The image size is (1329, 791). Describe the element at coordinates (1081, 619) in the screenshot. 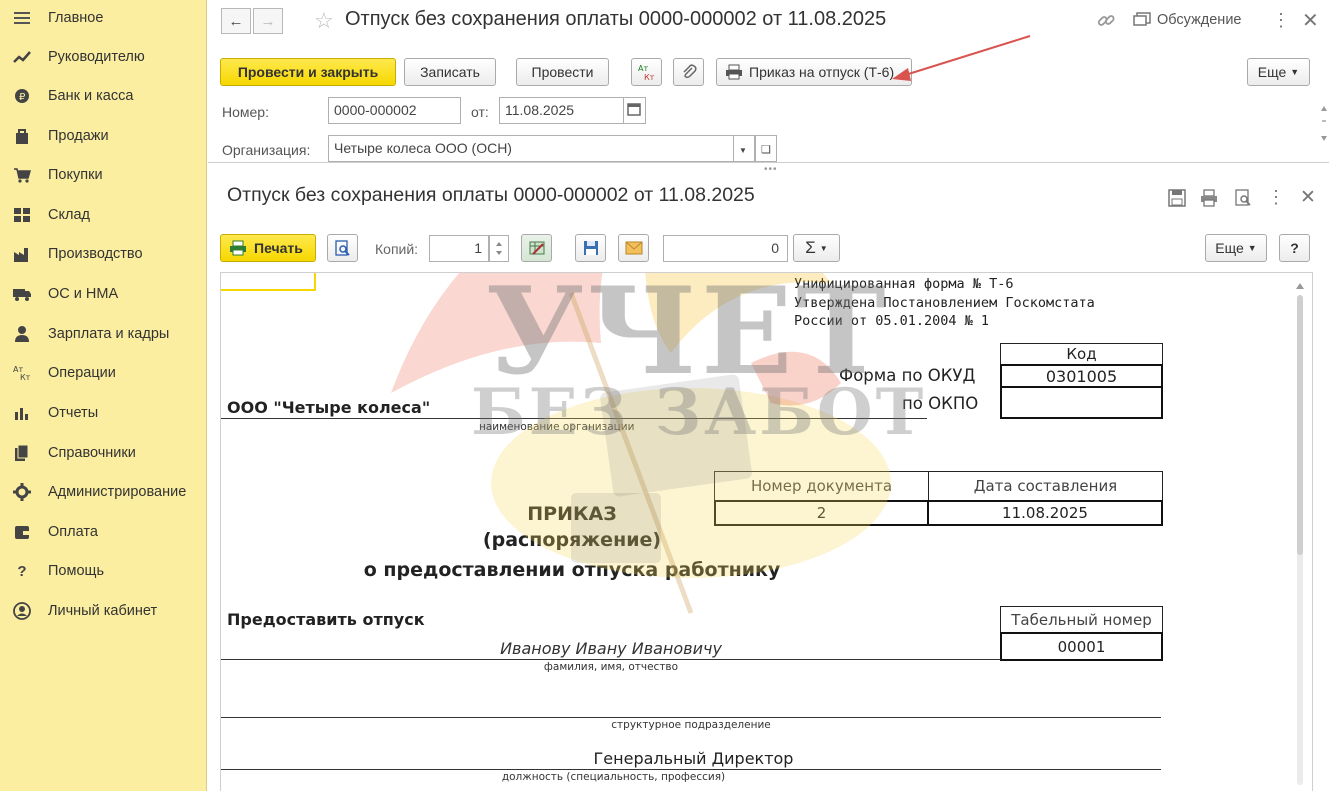

I see `tab-number-header: Табельный номер` at that location.